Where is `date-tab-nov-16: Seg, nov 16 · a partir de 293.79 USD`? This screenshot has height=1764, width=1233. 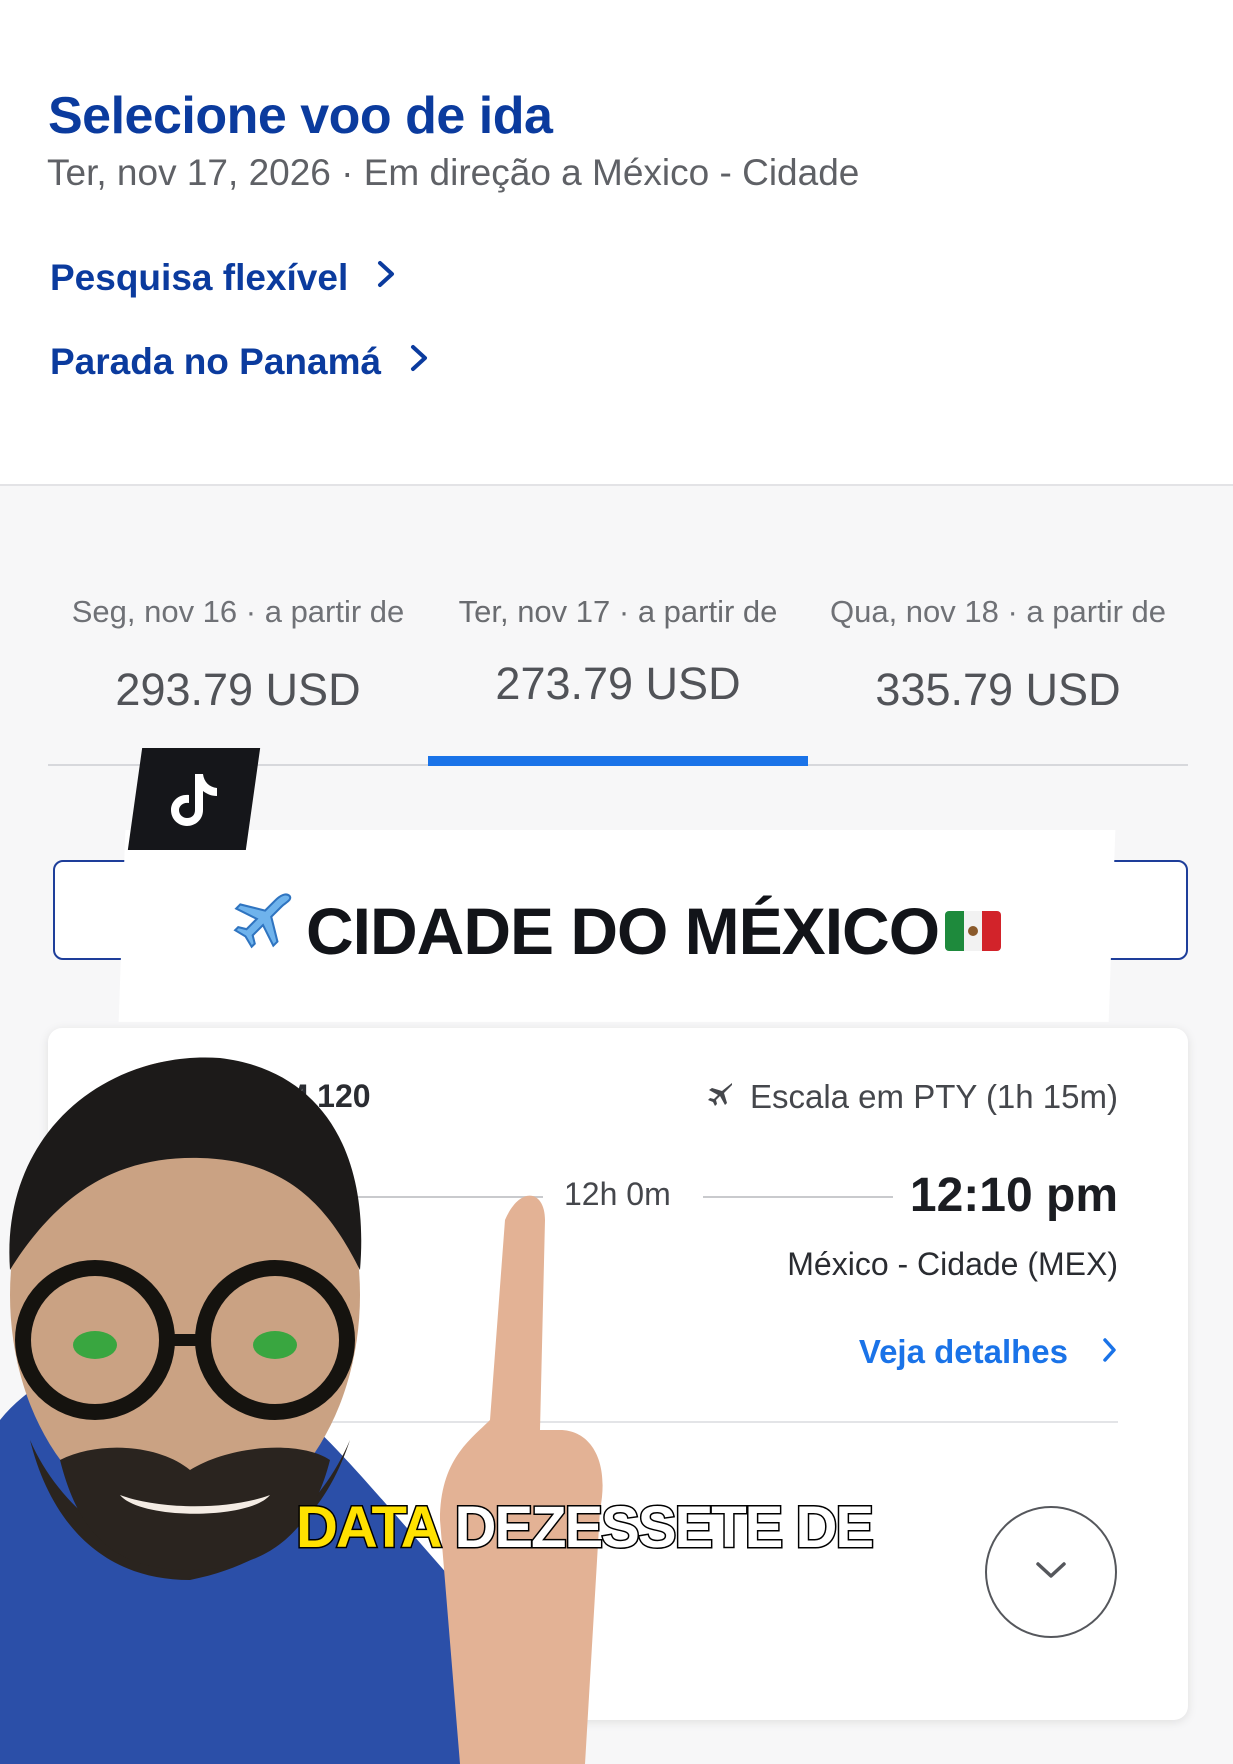
date-tab-nov-16: Seg, nov 16 · a partir de 293.79 USD is located at coordinates (238, 668).